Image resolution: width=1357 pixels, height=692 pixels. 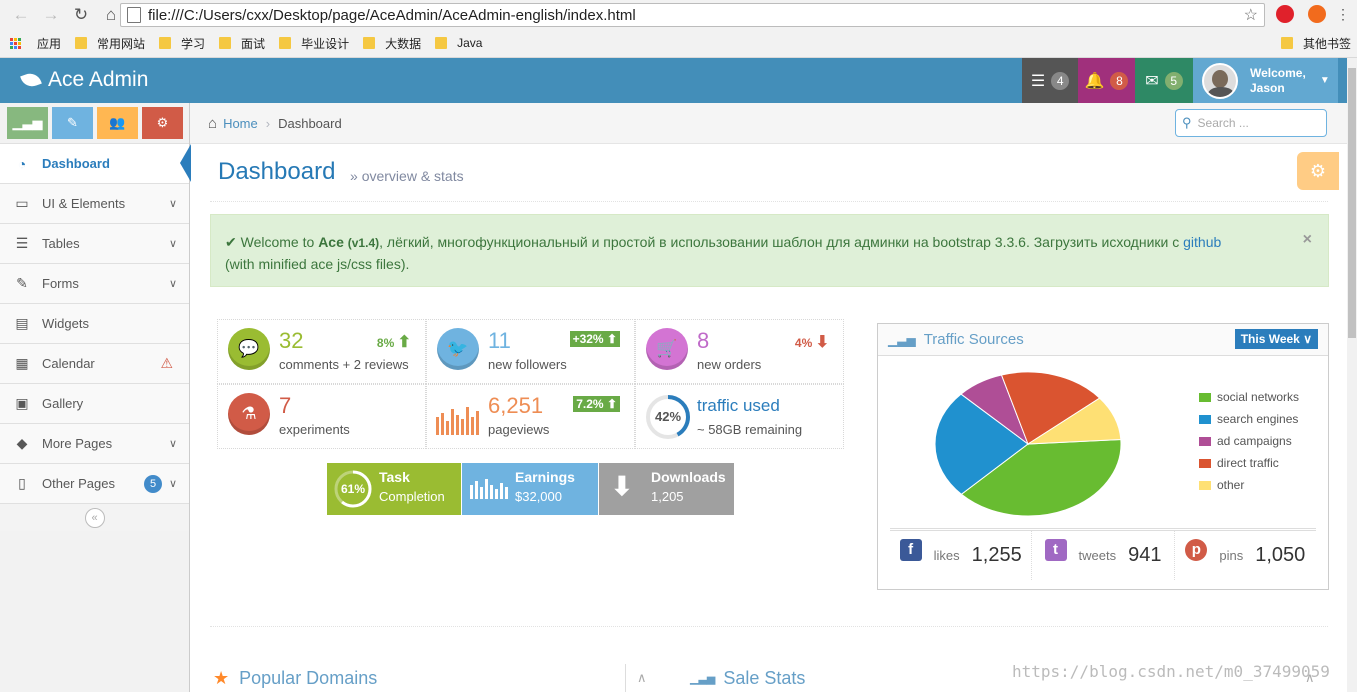 I want to click on bookmark-folder: 毕业设计, so click(x=314, y=43).